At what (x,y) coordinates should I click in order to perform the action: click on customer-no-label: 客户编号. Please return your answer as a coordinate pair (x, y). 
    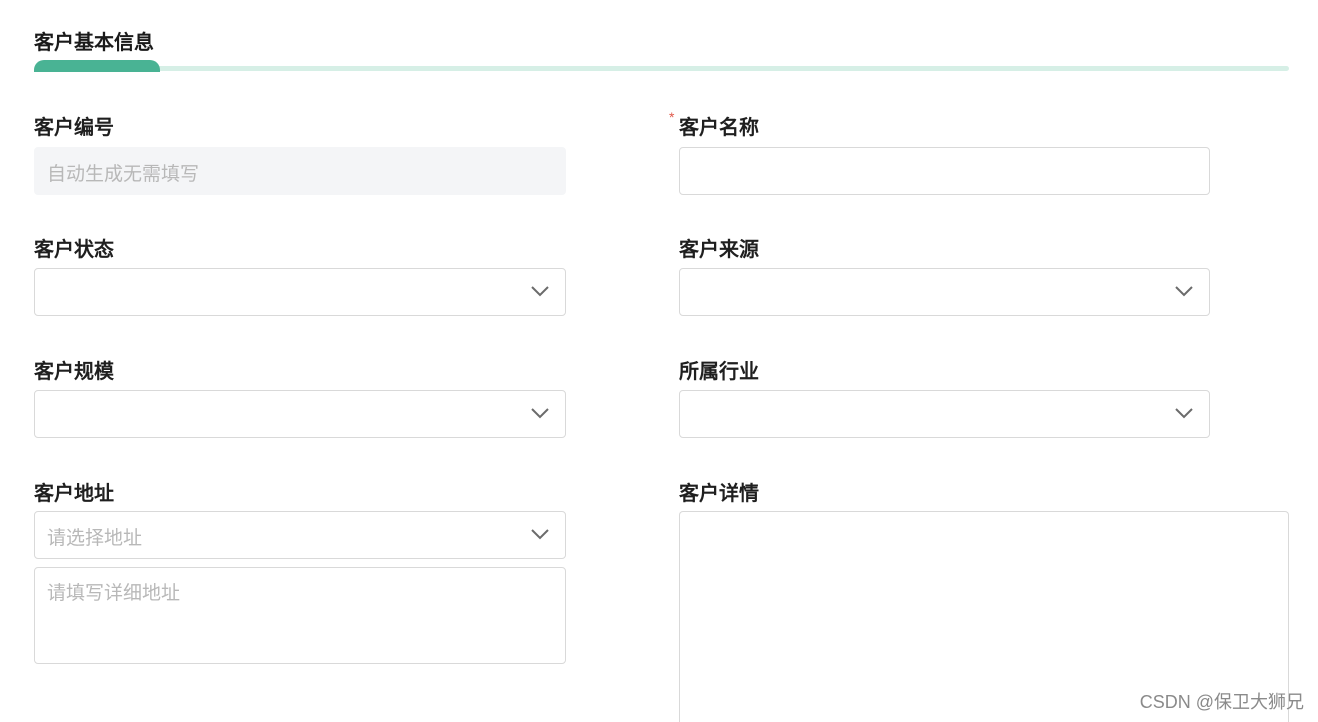
    Looking at the image, I should click on (74, 128).